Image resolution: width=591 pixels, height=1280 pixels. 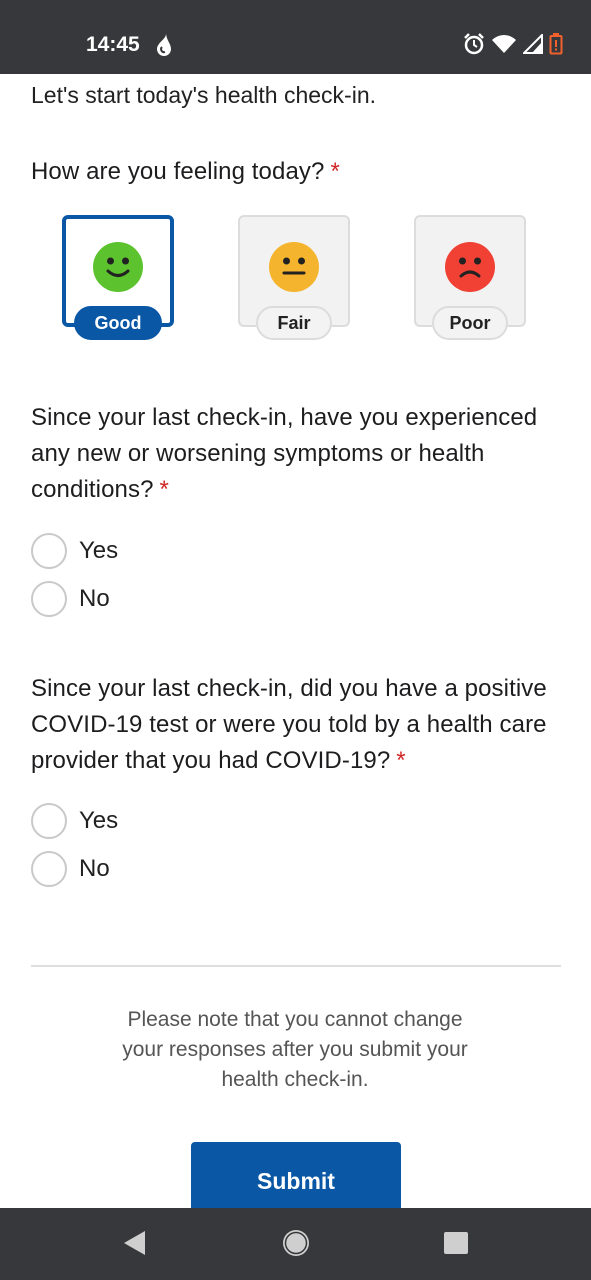 I want to click on symptoms-option-yes: Yes, so click(x=74, y=551).